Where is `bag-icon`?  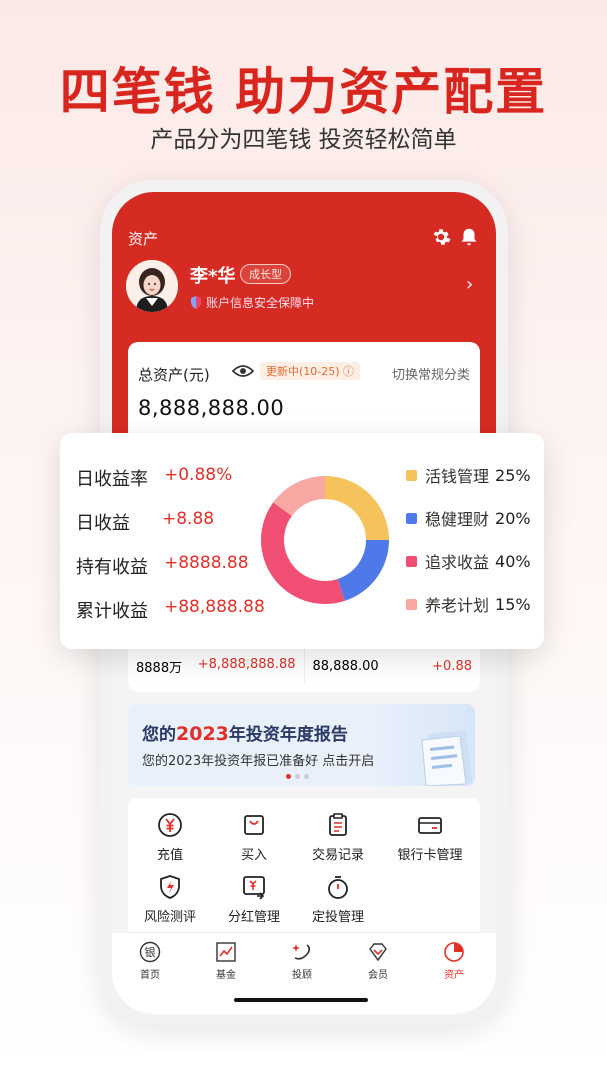 bag-icon is located at coordinates (254, 825).